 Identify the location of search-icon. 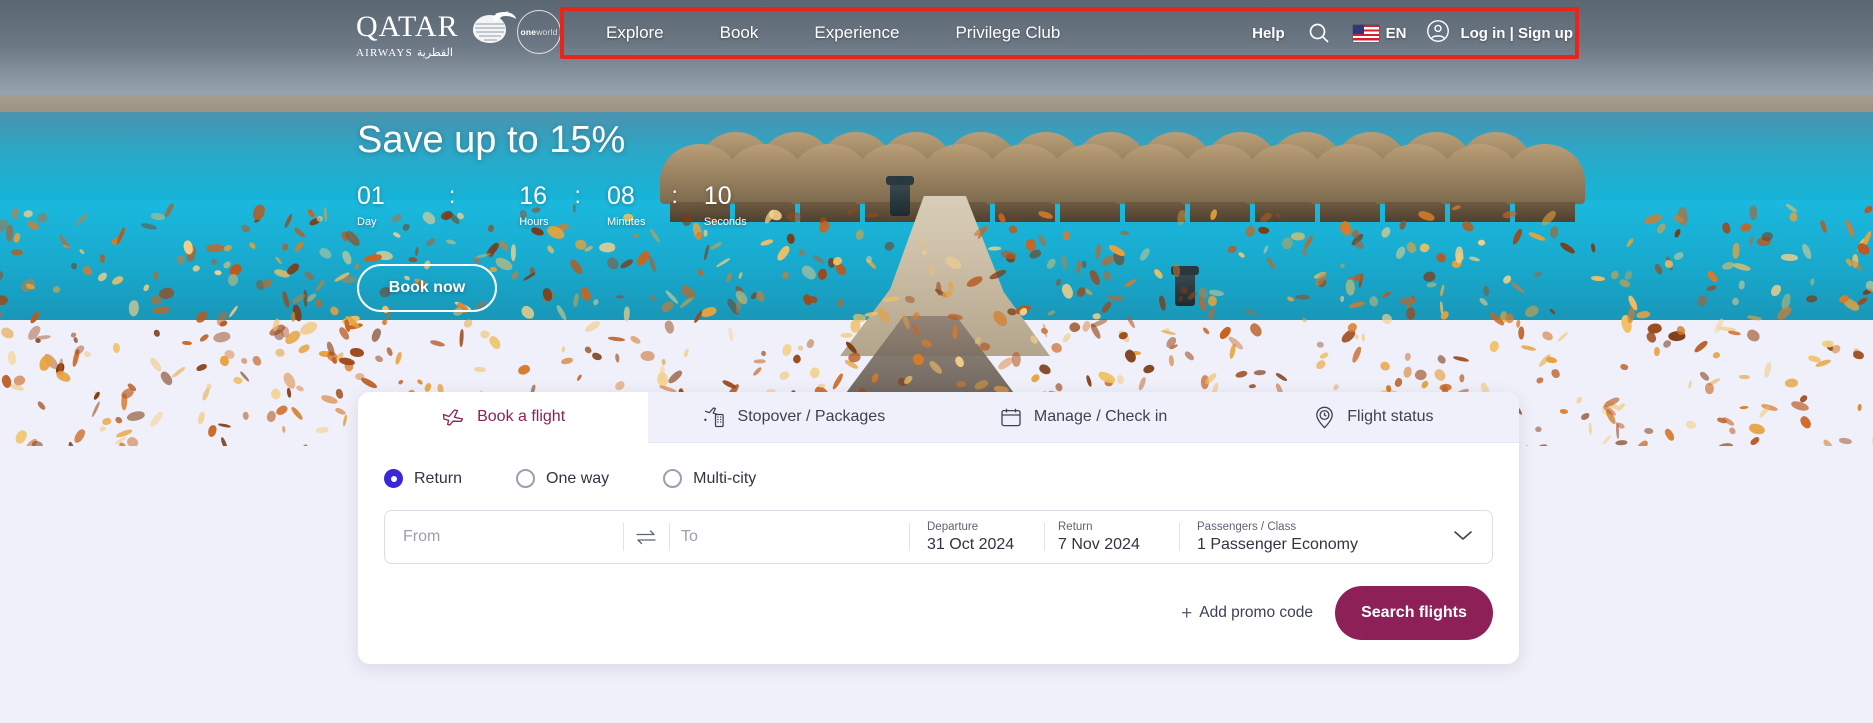
(1319, 33).